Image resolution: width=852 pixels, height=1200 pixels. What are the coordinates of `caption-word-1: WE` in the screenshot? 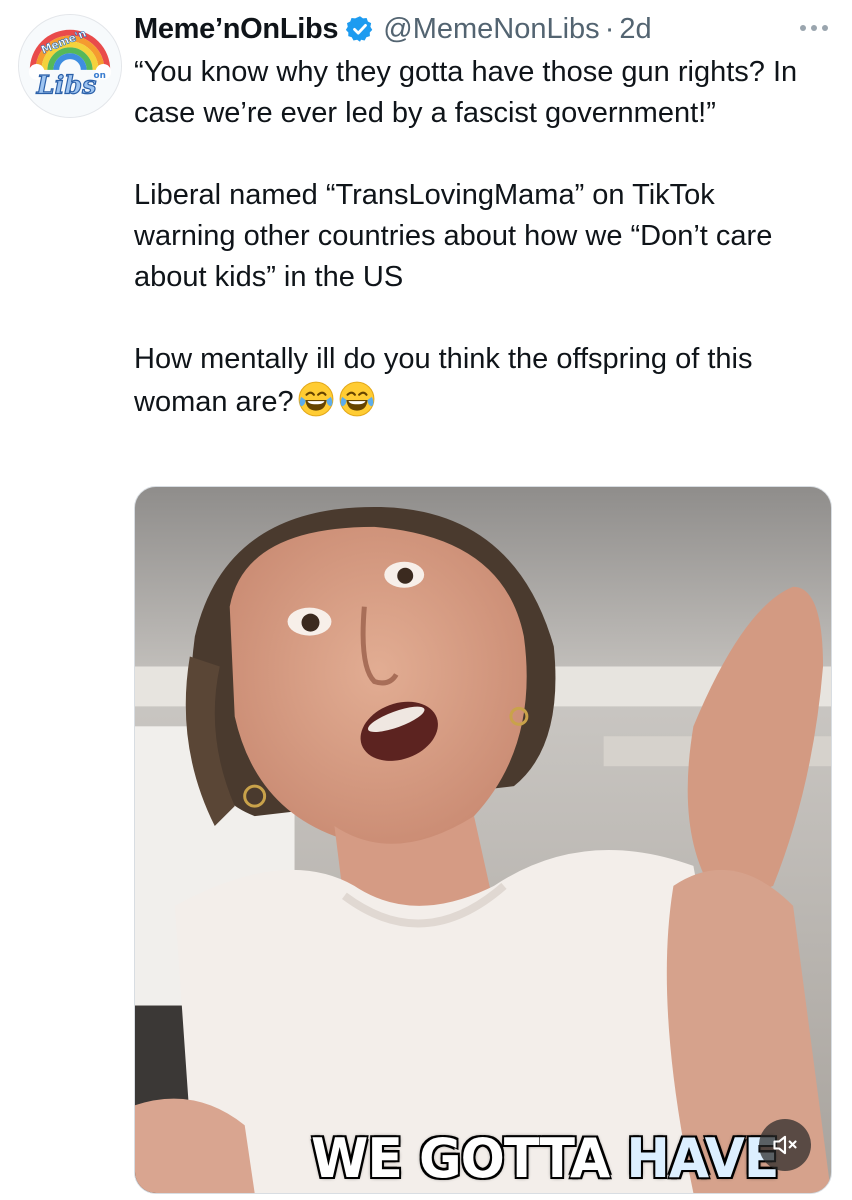 It's located at (357, 1159).